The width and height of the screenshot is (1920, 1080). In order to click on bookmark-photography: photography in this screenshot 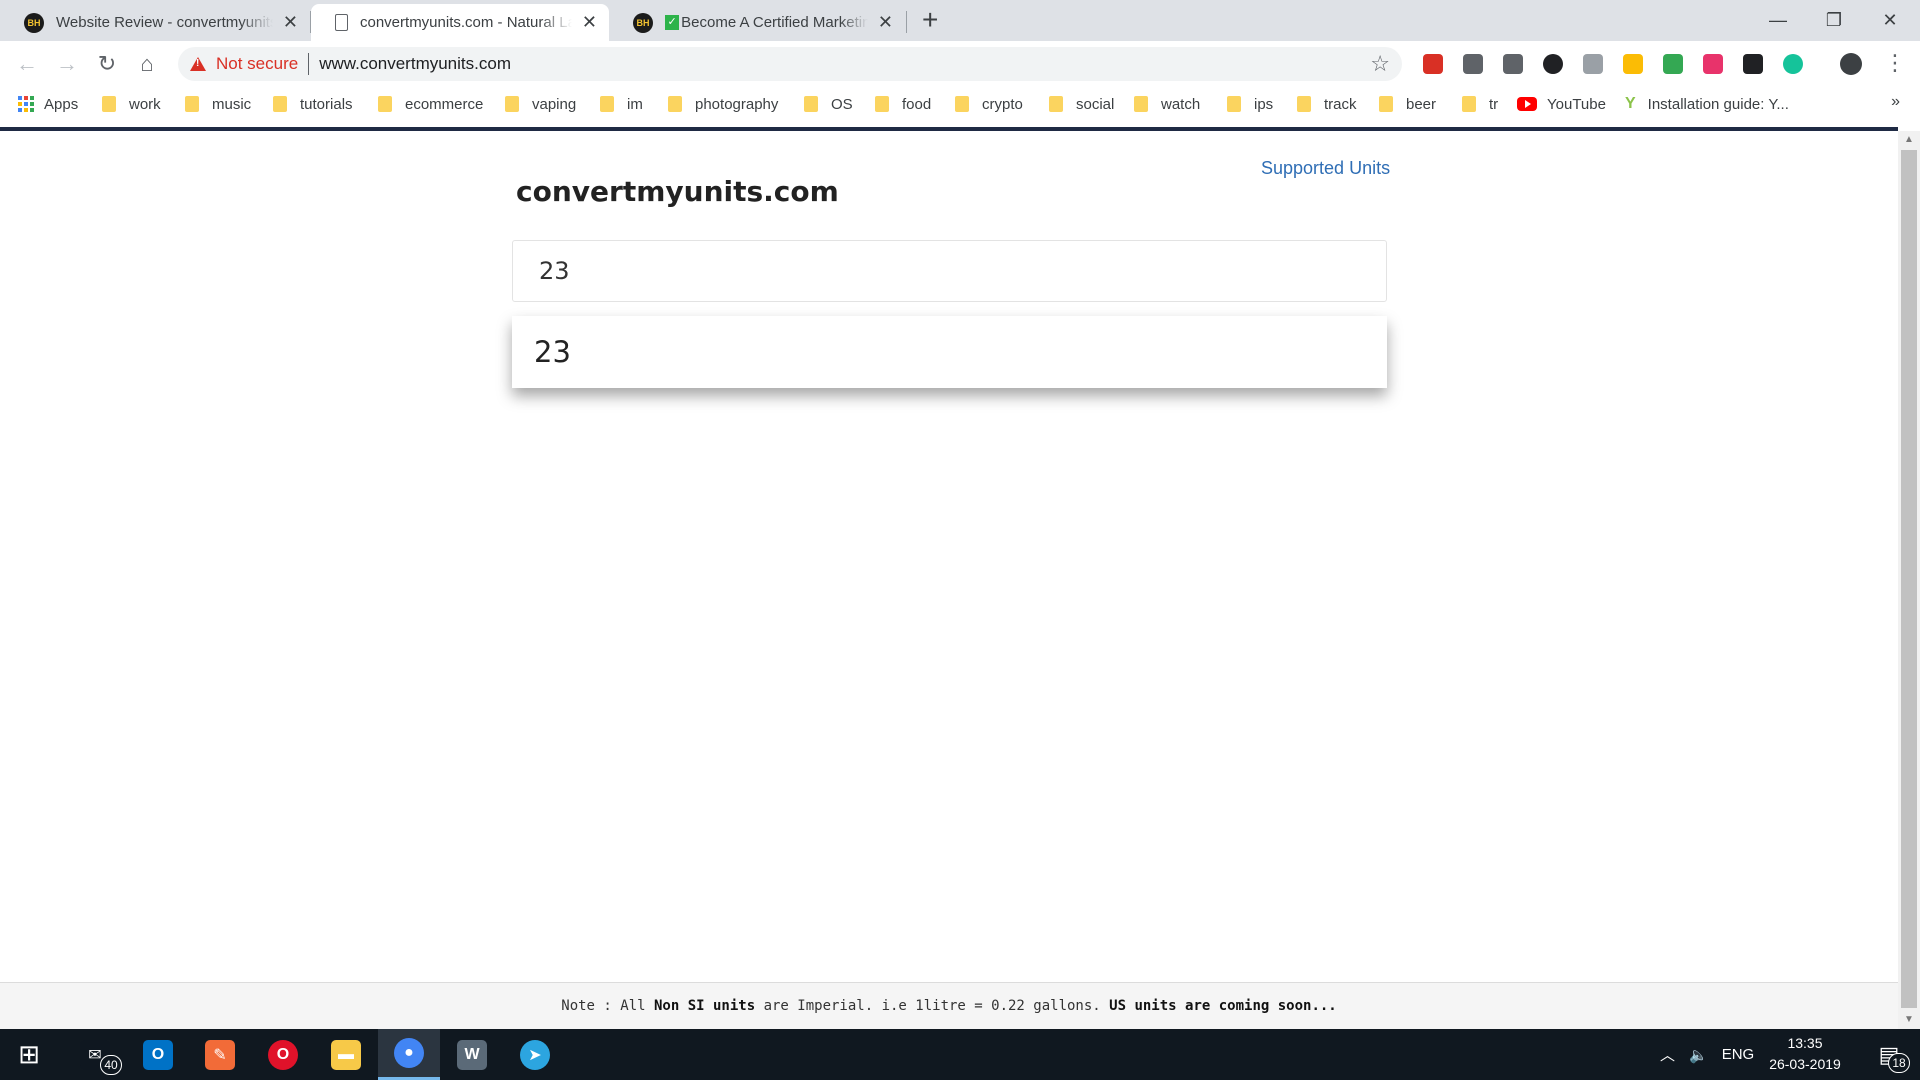, I will do `click(723, 104)`.